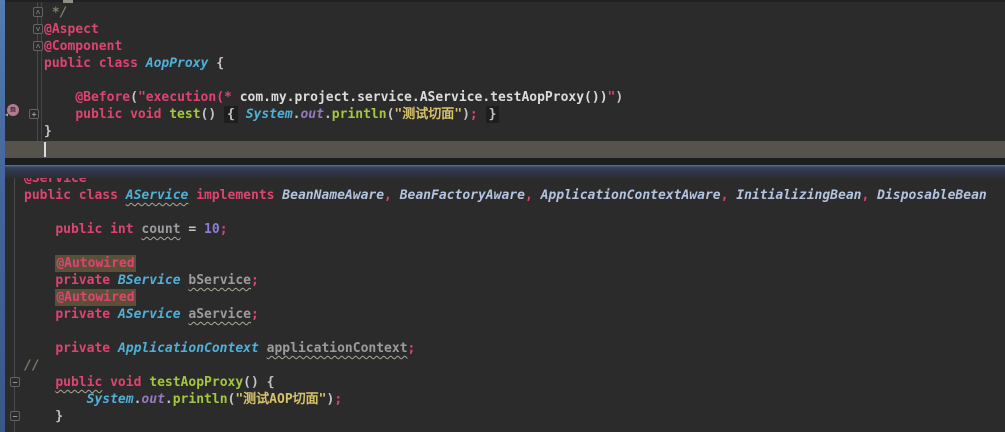  What do you see at coordinates (259, 382) in the screenshot?
I see `code-token: () {` at bounding box center [259, 382].